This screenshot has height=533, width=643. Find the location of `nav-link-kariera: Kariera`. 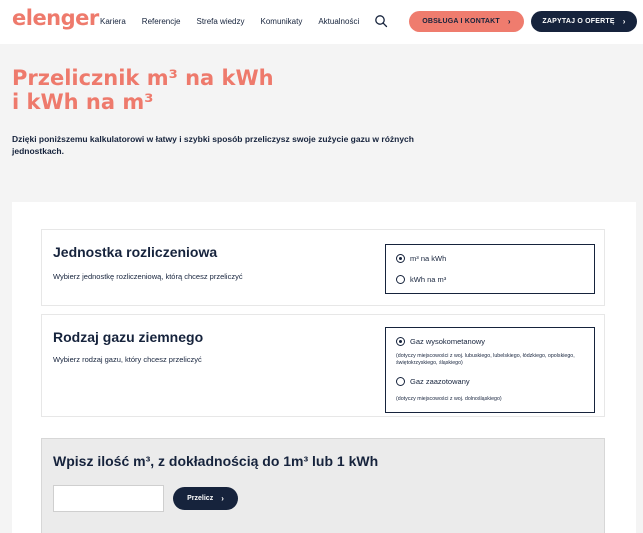

nav-link-kariera: Kariera is located at coordinates (113, 21).